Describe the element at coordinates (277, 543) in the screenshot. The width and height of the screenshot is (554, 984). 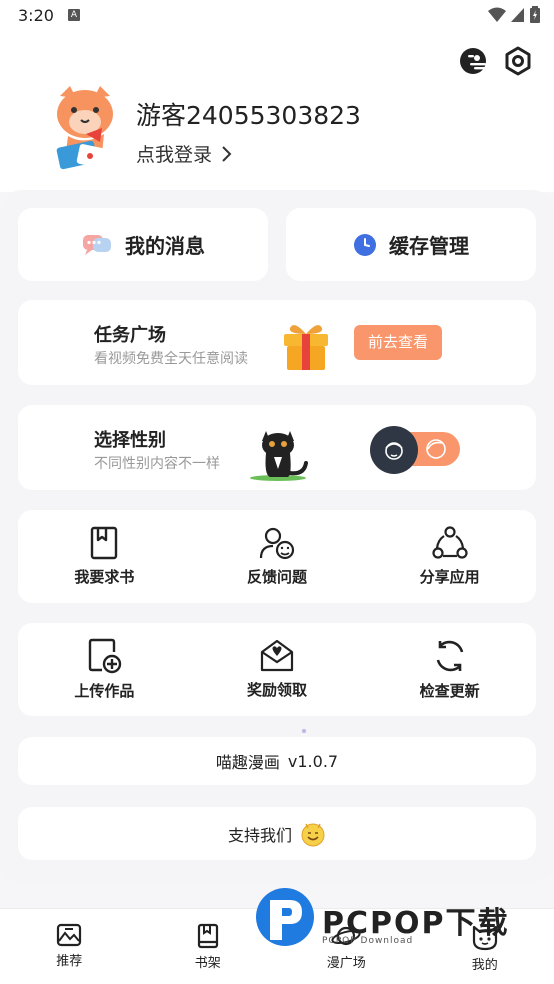
I see `feedback-icon` at that location.